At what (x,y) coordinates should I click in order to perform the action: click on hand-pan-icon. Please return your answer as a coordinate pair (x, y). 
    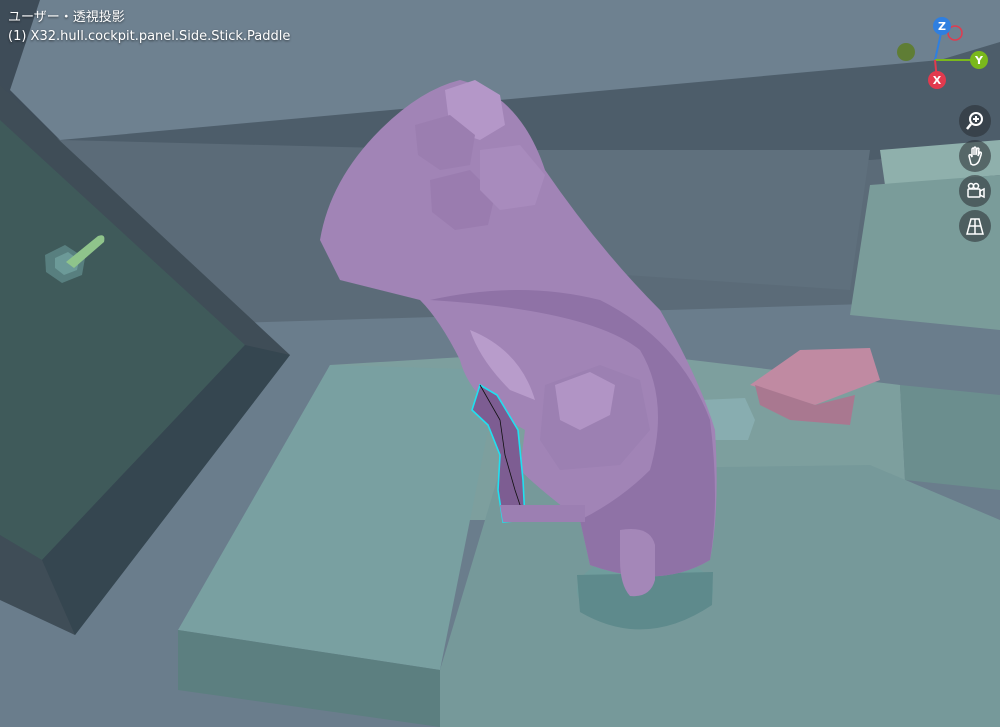
    Looking at the image, I should click on (975, 156).